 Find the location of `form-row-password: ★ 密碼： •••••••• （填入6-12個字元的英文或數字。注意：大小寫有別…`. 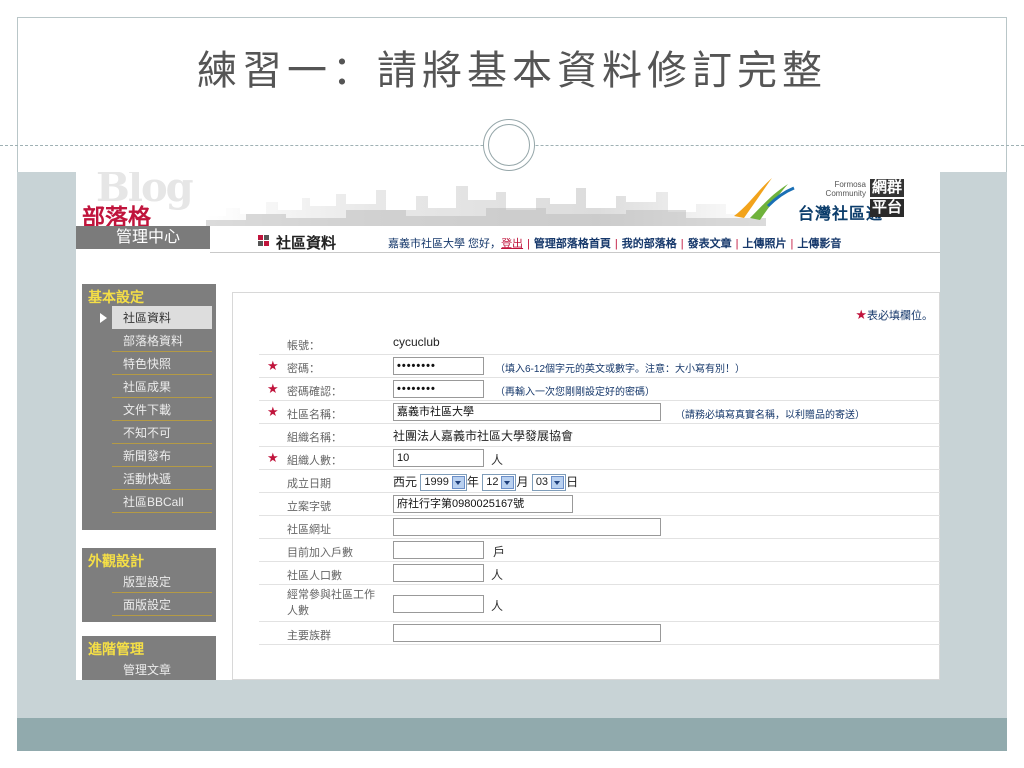

form-row-password: ★ 密碼： •••••••• （填入6-12個字元的英文或數字。注意：大小寫有別… is located at coordinates (599, 366).